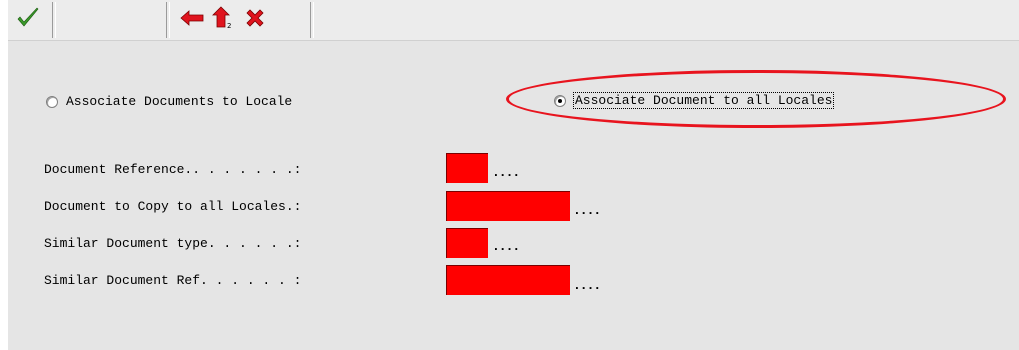  What do you see at coordinates (703, 100) in the screenshot?
I see `radio-label: Associate Document to all Locales` at bounding box center [703, 100].